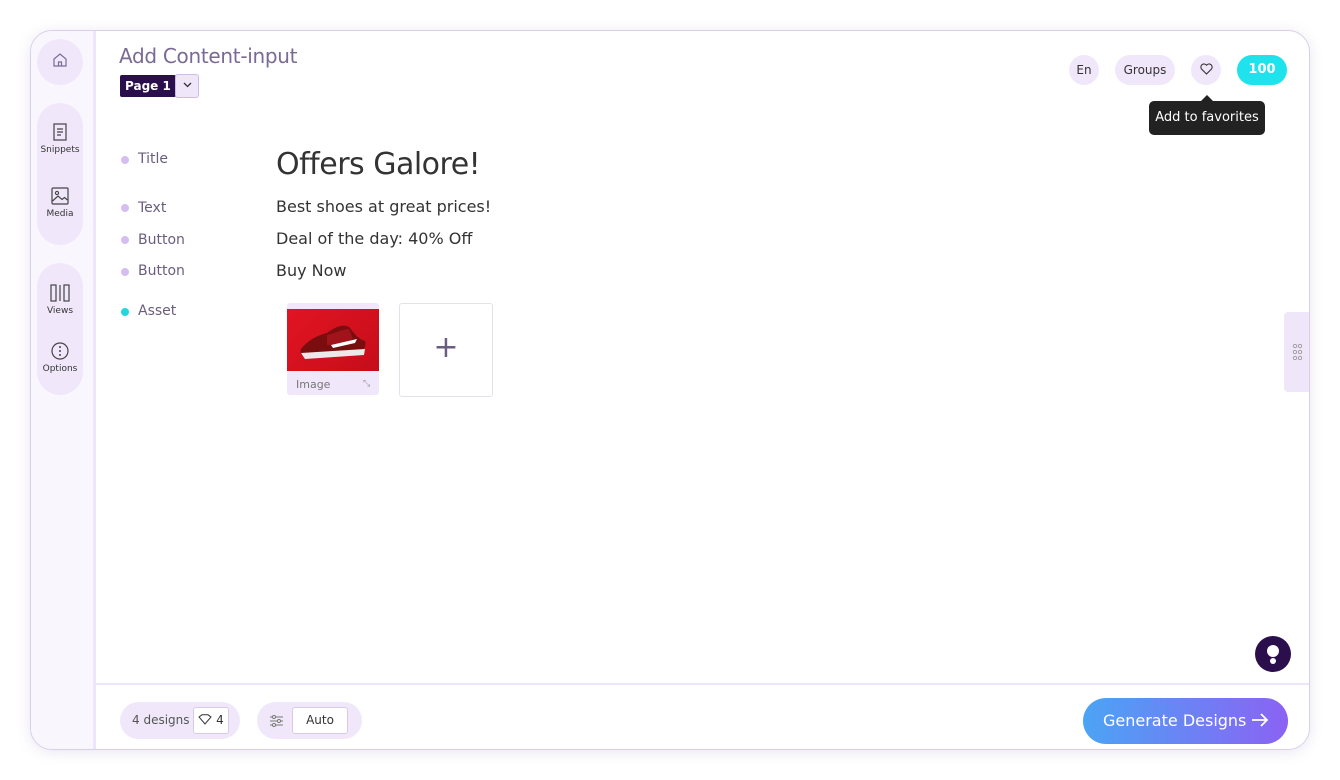 This screenshot has height=780, width=1340. Describe the element at coordinates (125, 312) in the screenshot. I see `asset-field-dot` at that location.